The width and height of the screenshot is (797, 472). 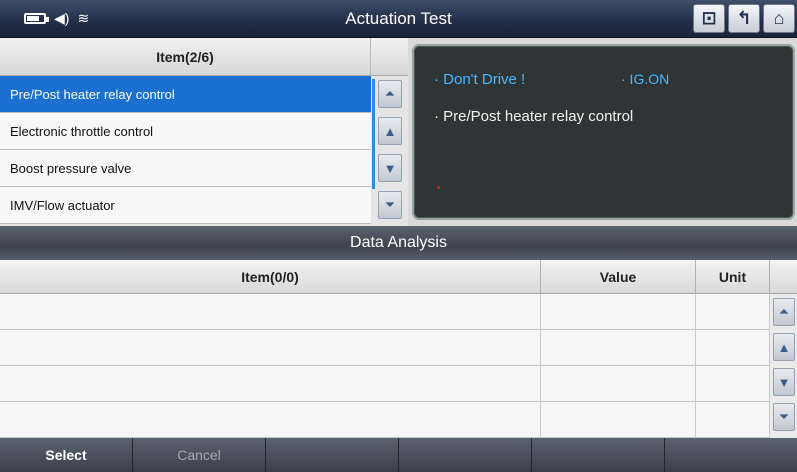 What do you see at coordinates (438, 187) in the screenshot?
I see `red-dot` at bounding box center [438, 187].